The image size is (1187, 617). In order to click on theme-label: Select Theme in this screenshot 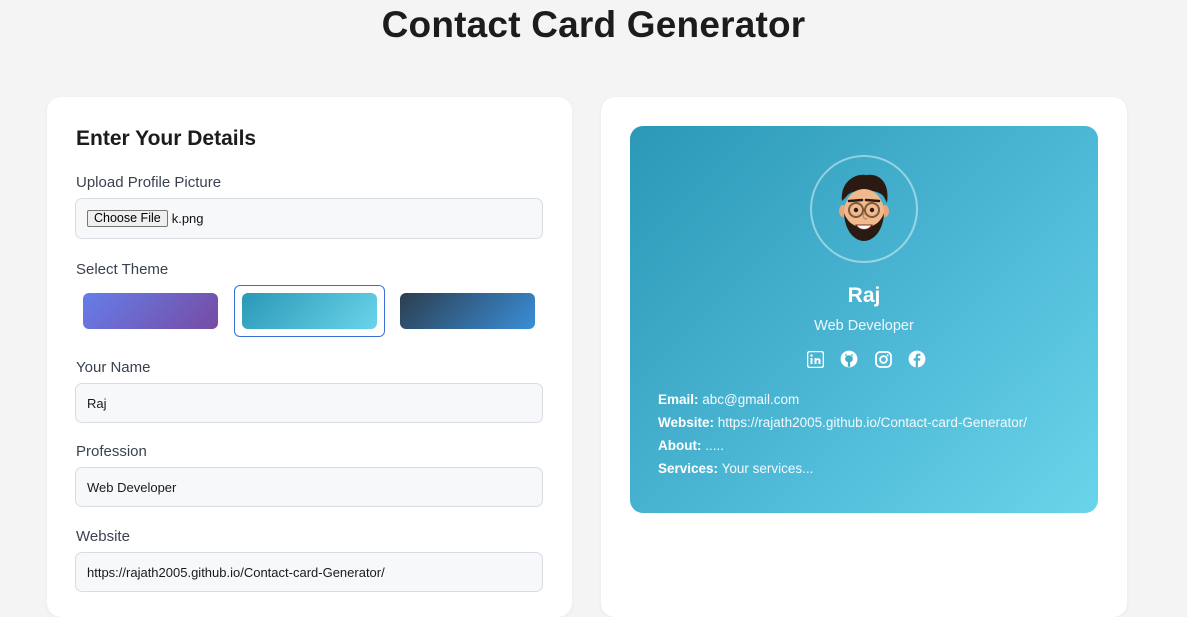, I will do `click(122, 269)`.